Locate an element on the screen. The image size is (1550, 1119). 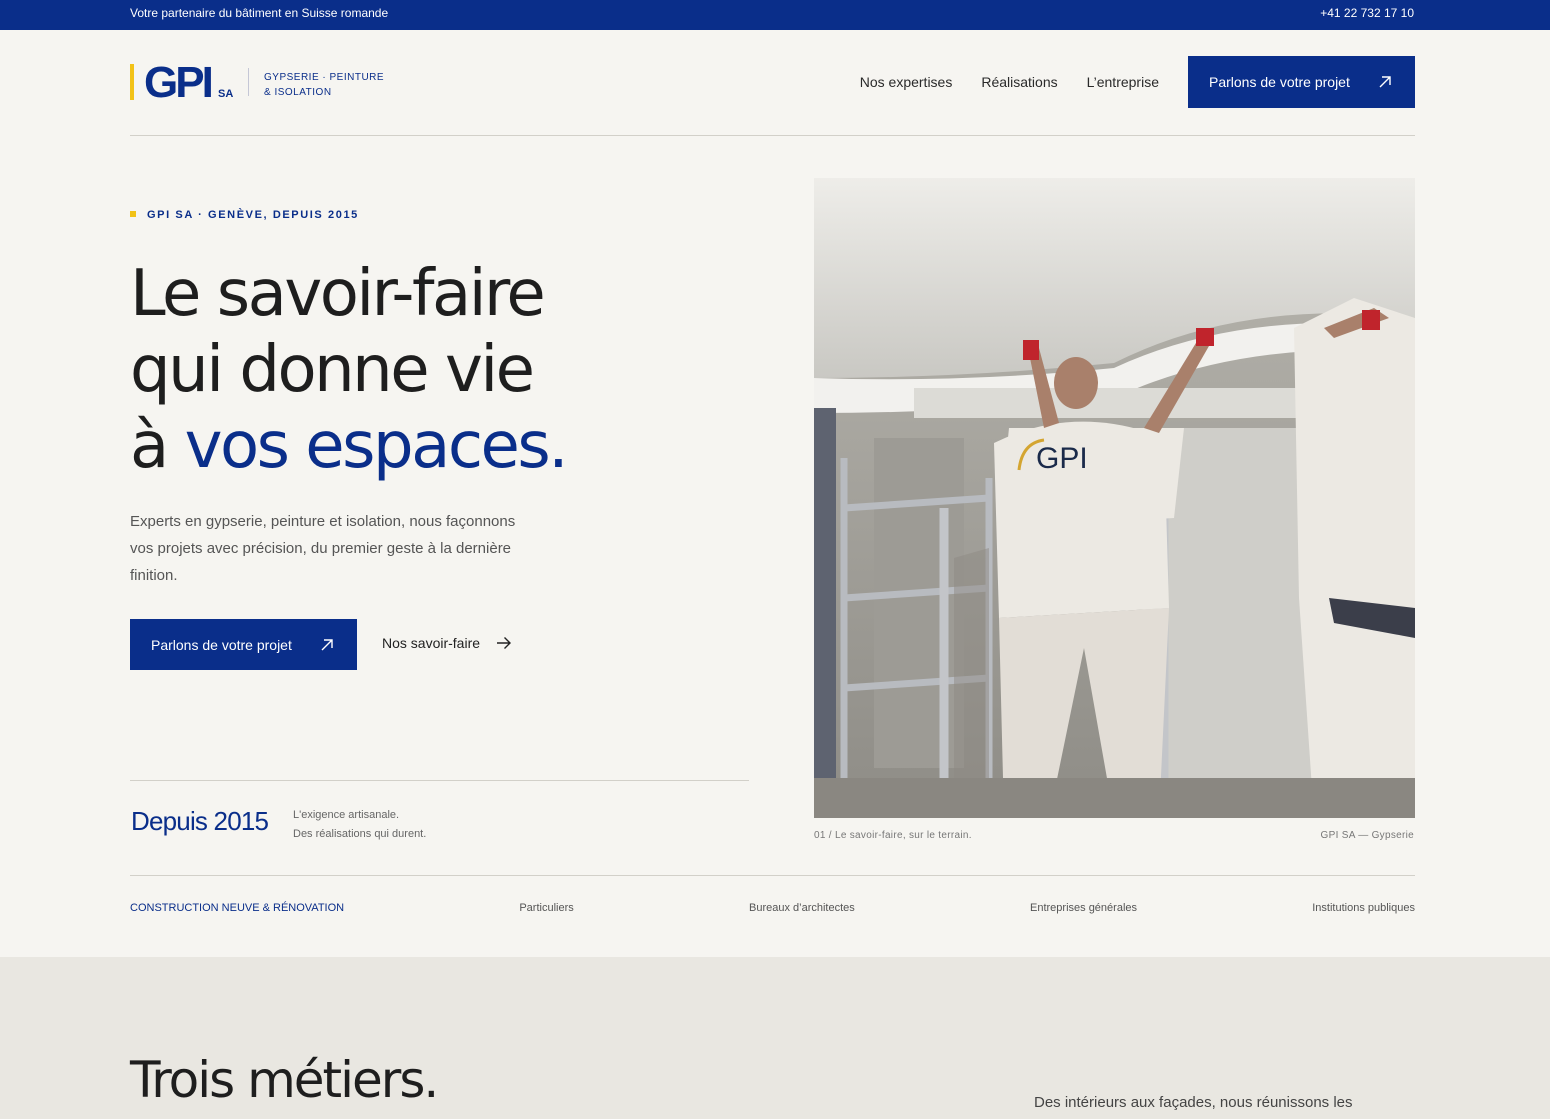
expertises-title: Trois métiers. is located at coordinates (284, 1080).